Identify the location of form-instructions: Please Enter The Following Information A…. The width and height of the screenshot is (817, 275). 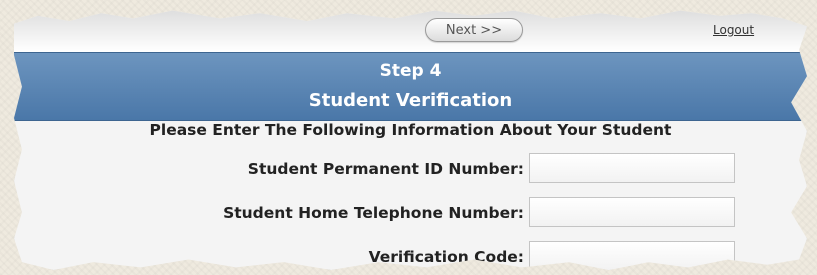
(410, 130).